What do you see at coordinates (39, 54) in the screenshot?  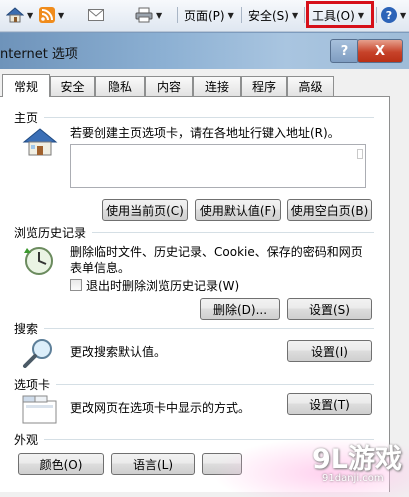 I see `dialog-title: nternet 选项` at bounding box center [39, 54].